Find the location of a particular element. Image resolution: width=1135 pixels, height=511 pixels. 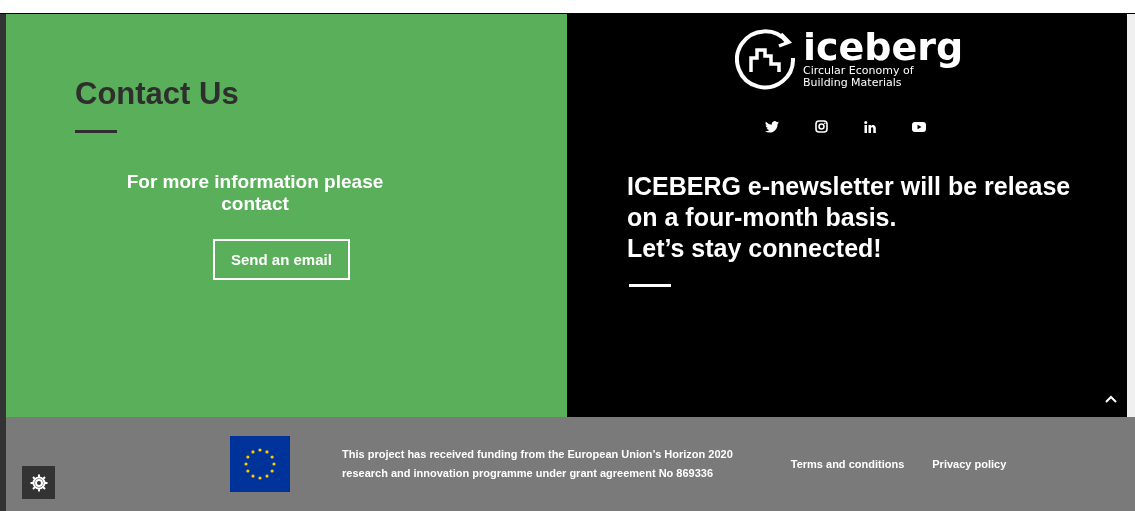

scrollbar is located at coordinates (1131, 215).